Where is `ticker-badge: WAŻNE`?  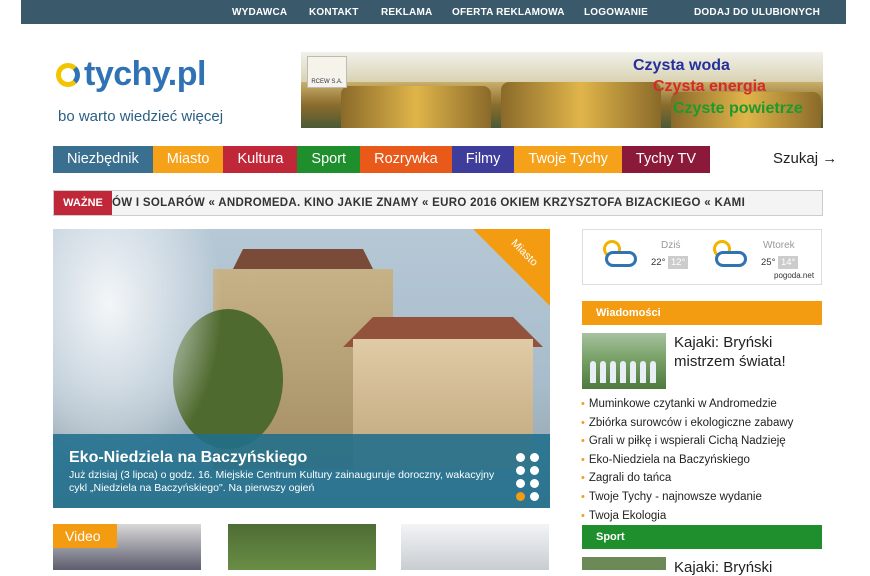 ticker-badge: WAŻNE is located at coordinates (83, 203).